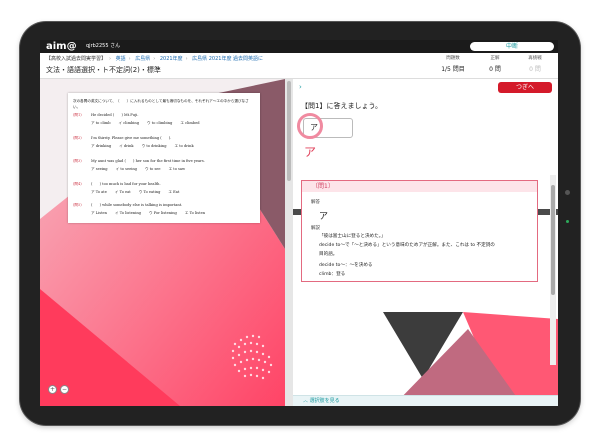  What do you see at coordinates (315, 202) in the screenshot?
I see `answer-label: 解答` at bounding box center [315, 202].